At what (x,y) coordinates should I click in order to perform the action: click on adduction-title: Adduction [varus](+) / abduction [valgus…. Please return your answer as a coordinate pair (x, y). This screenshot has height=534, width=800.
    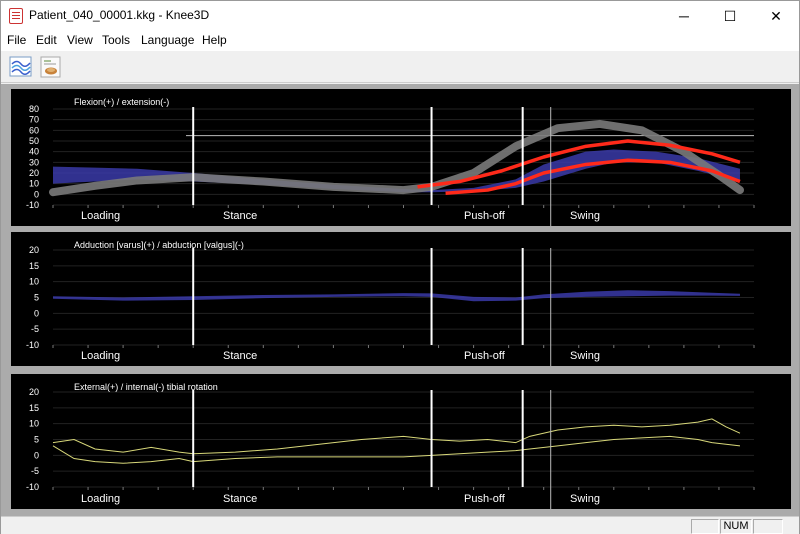
    Looking at the image, I should click on (159, 245).